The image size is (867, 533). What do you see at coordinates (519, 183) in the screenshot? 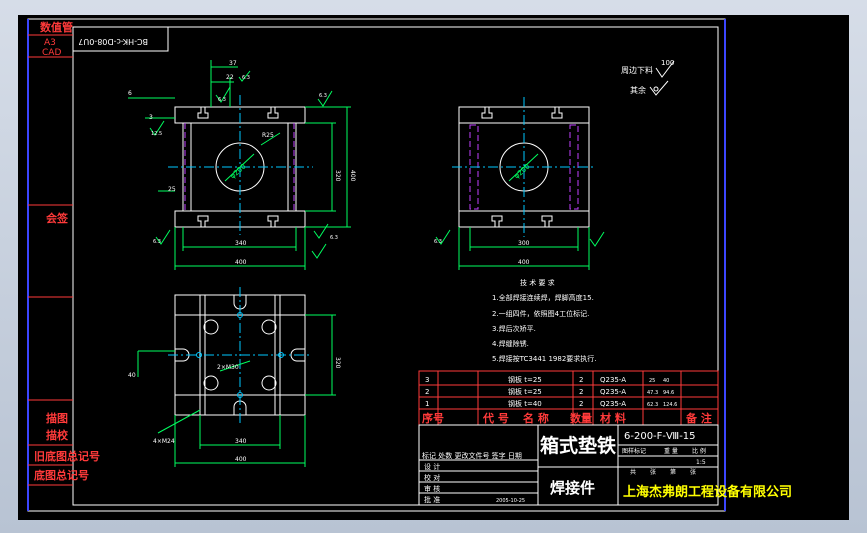
I see `side-view: φ200 300 400 6.3` at bounding box center [519, 183].